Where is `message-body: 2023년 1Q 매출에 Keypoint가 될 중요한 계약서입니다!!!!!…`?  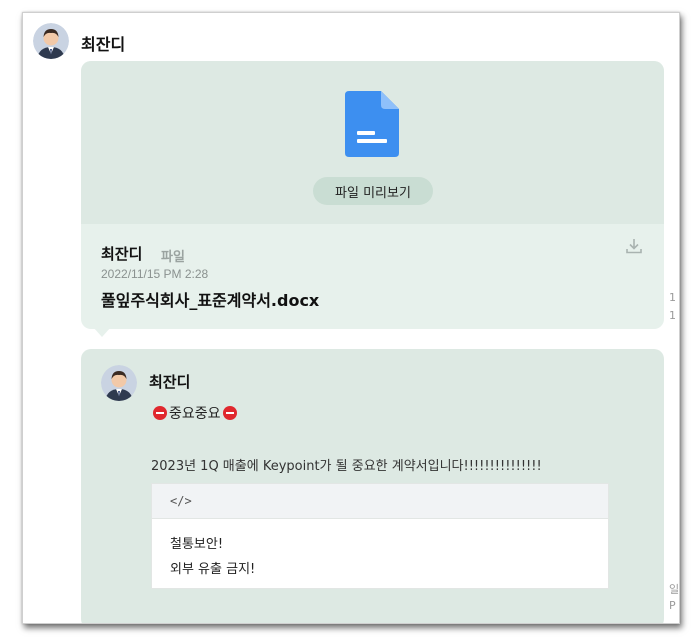
message-body: 2023년 1Q 매출에 Keypoint가 될 중요한 계약서입니다!!!!!… is located at coordinates (346, 466).